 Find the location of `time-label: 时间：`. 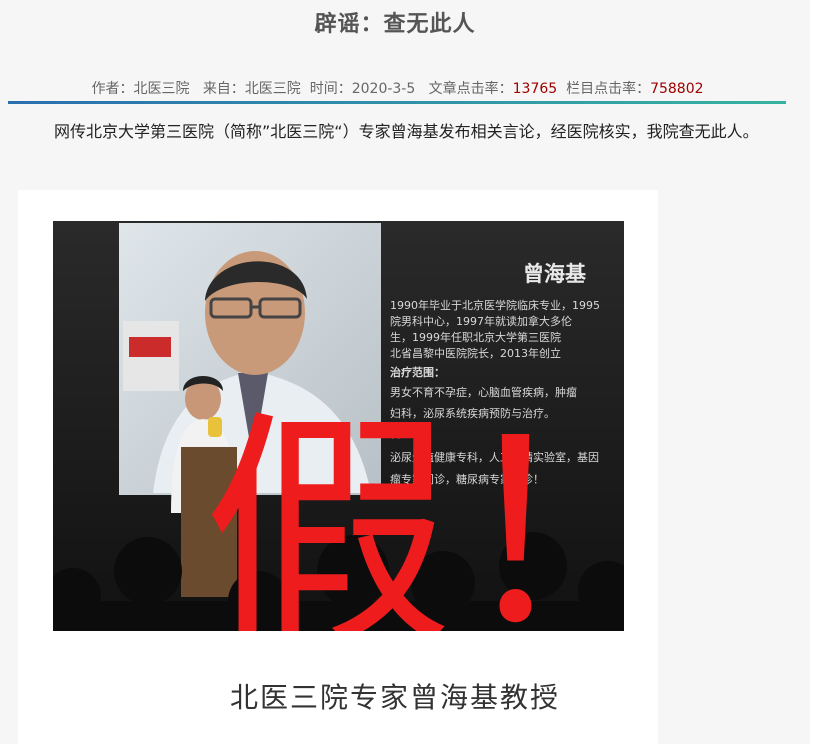

time-label: 时间： is located at coordinates (330, 89).